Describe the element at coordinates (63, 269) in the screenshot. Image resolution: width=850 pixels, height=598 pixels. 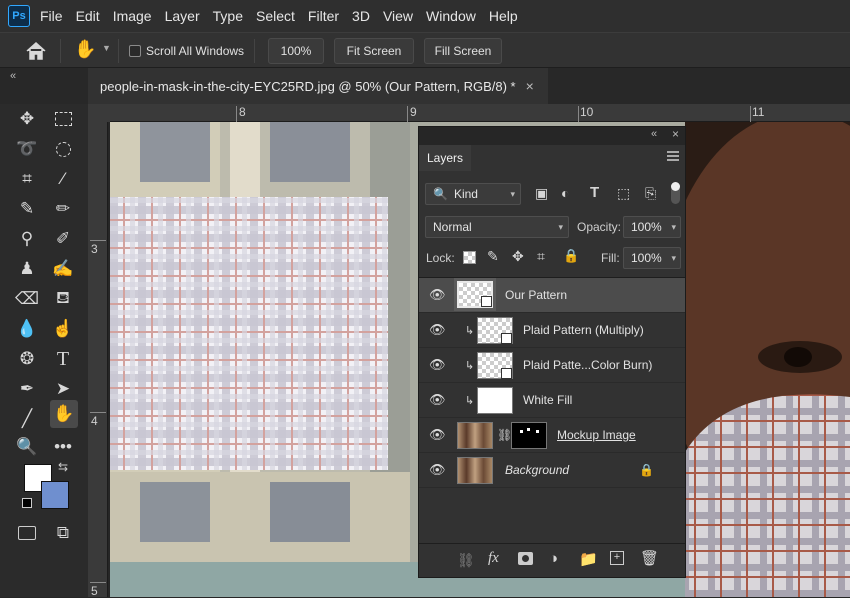
I see `art-history-brush-icon: ✍` at that location.